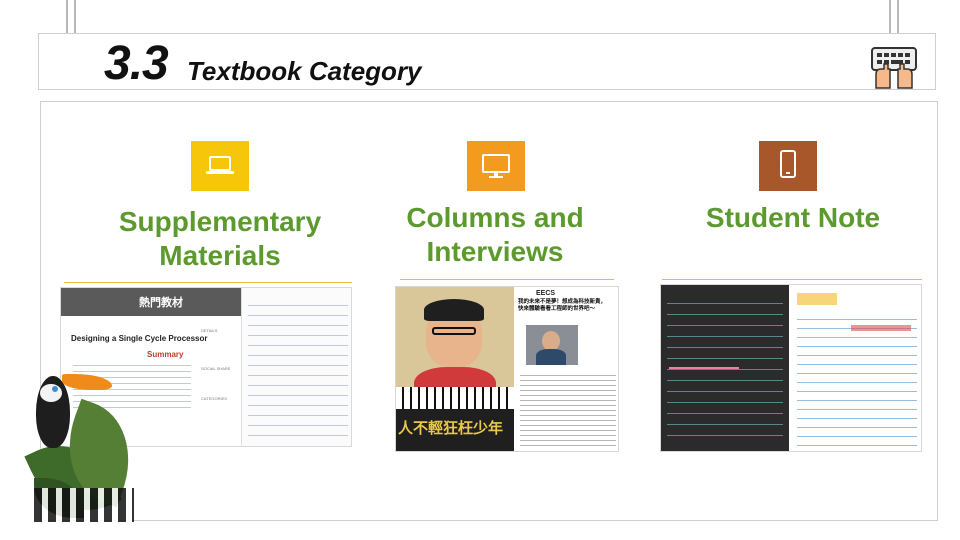  I want to click on cover-caption: 人不輕狂枉少年, so click(451, 428).